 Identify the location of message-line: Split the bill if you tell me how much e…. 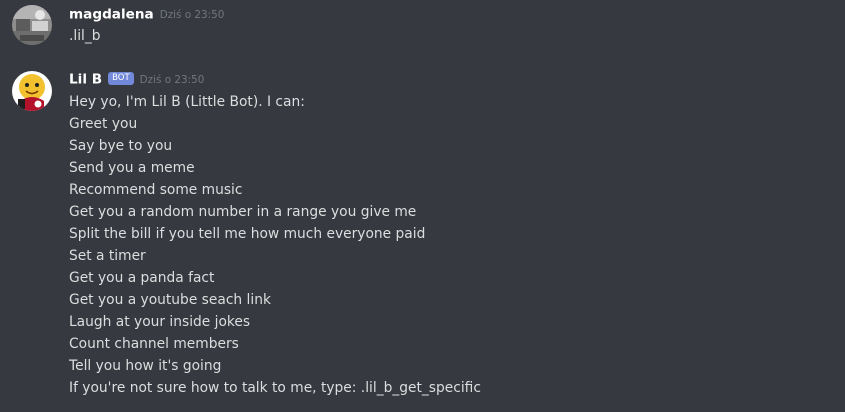
(247, 234).